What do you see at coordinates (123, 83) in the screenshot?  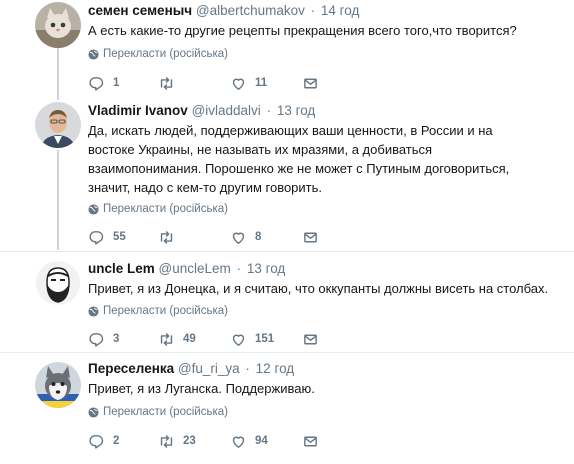 I see `reply-button: 1` at bounding box center [123, 83].